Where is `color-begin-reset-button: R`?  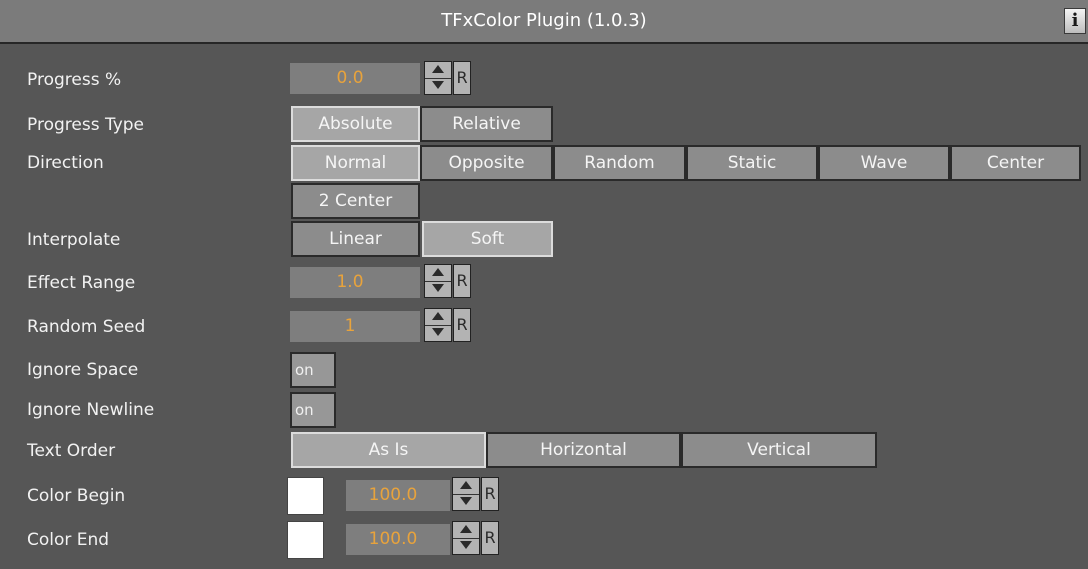
color-begin-reset-button: R is located at coordinates (490, 494).